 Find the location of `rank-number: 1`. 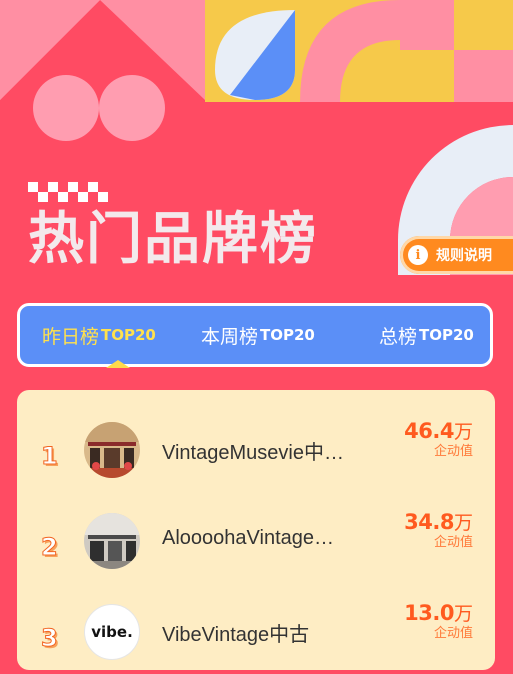

rank-number: 1 is located at coordinates (50, 456).